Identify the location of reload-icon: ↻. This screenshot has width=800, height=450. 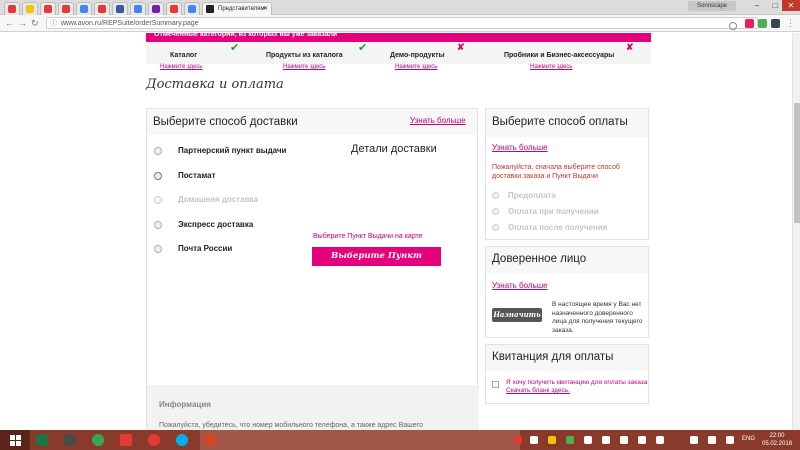
(35, 23).